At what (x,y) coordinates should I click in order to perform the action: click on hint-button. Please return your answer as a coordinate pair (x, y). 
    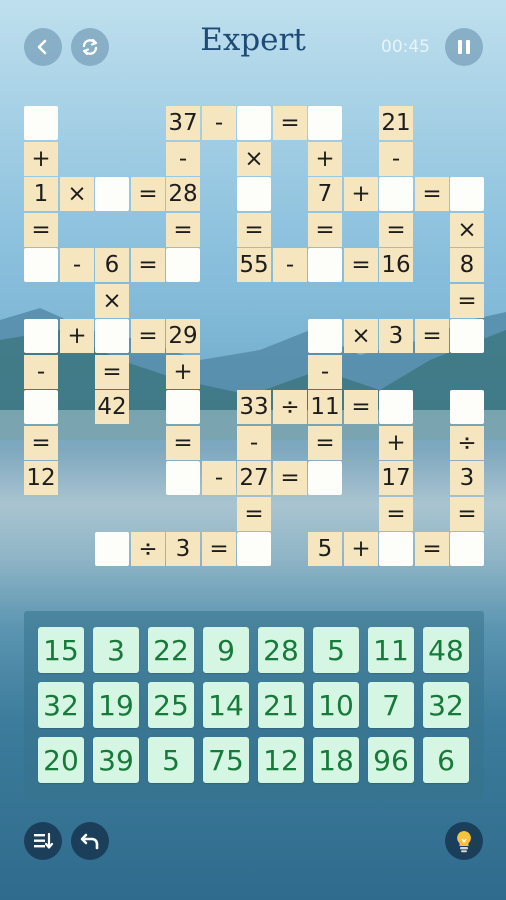
    Looking at the image, I should click on (464, 841).